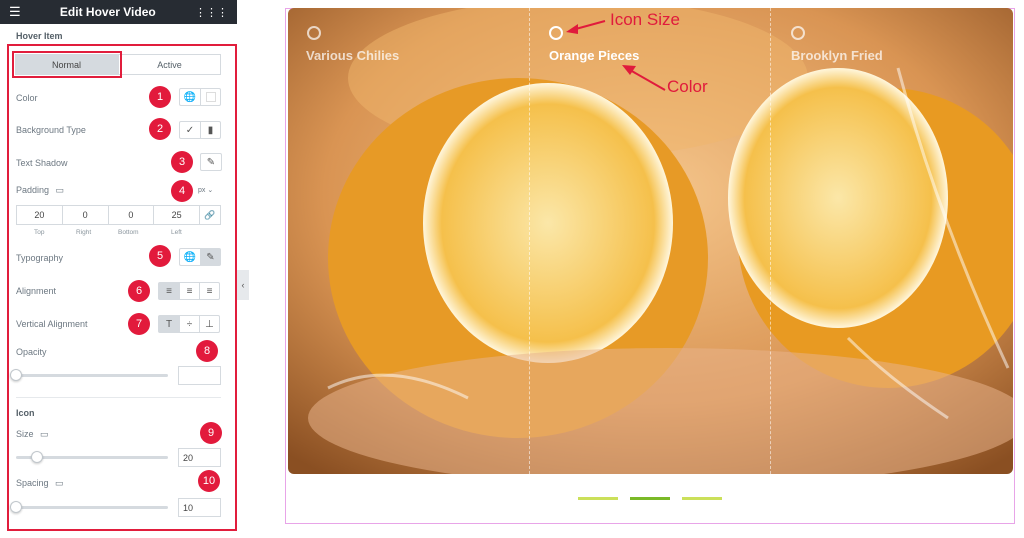  I want to click on annotation-icon-size: Icon Size, so click(645, 19).